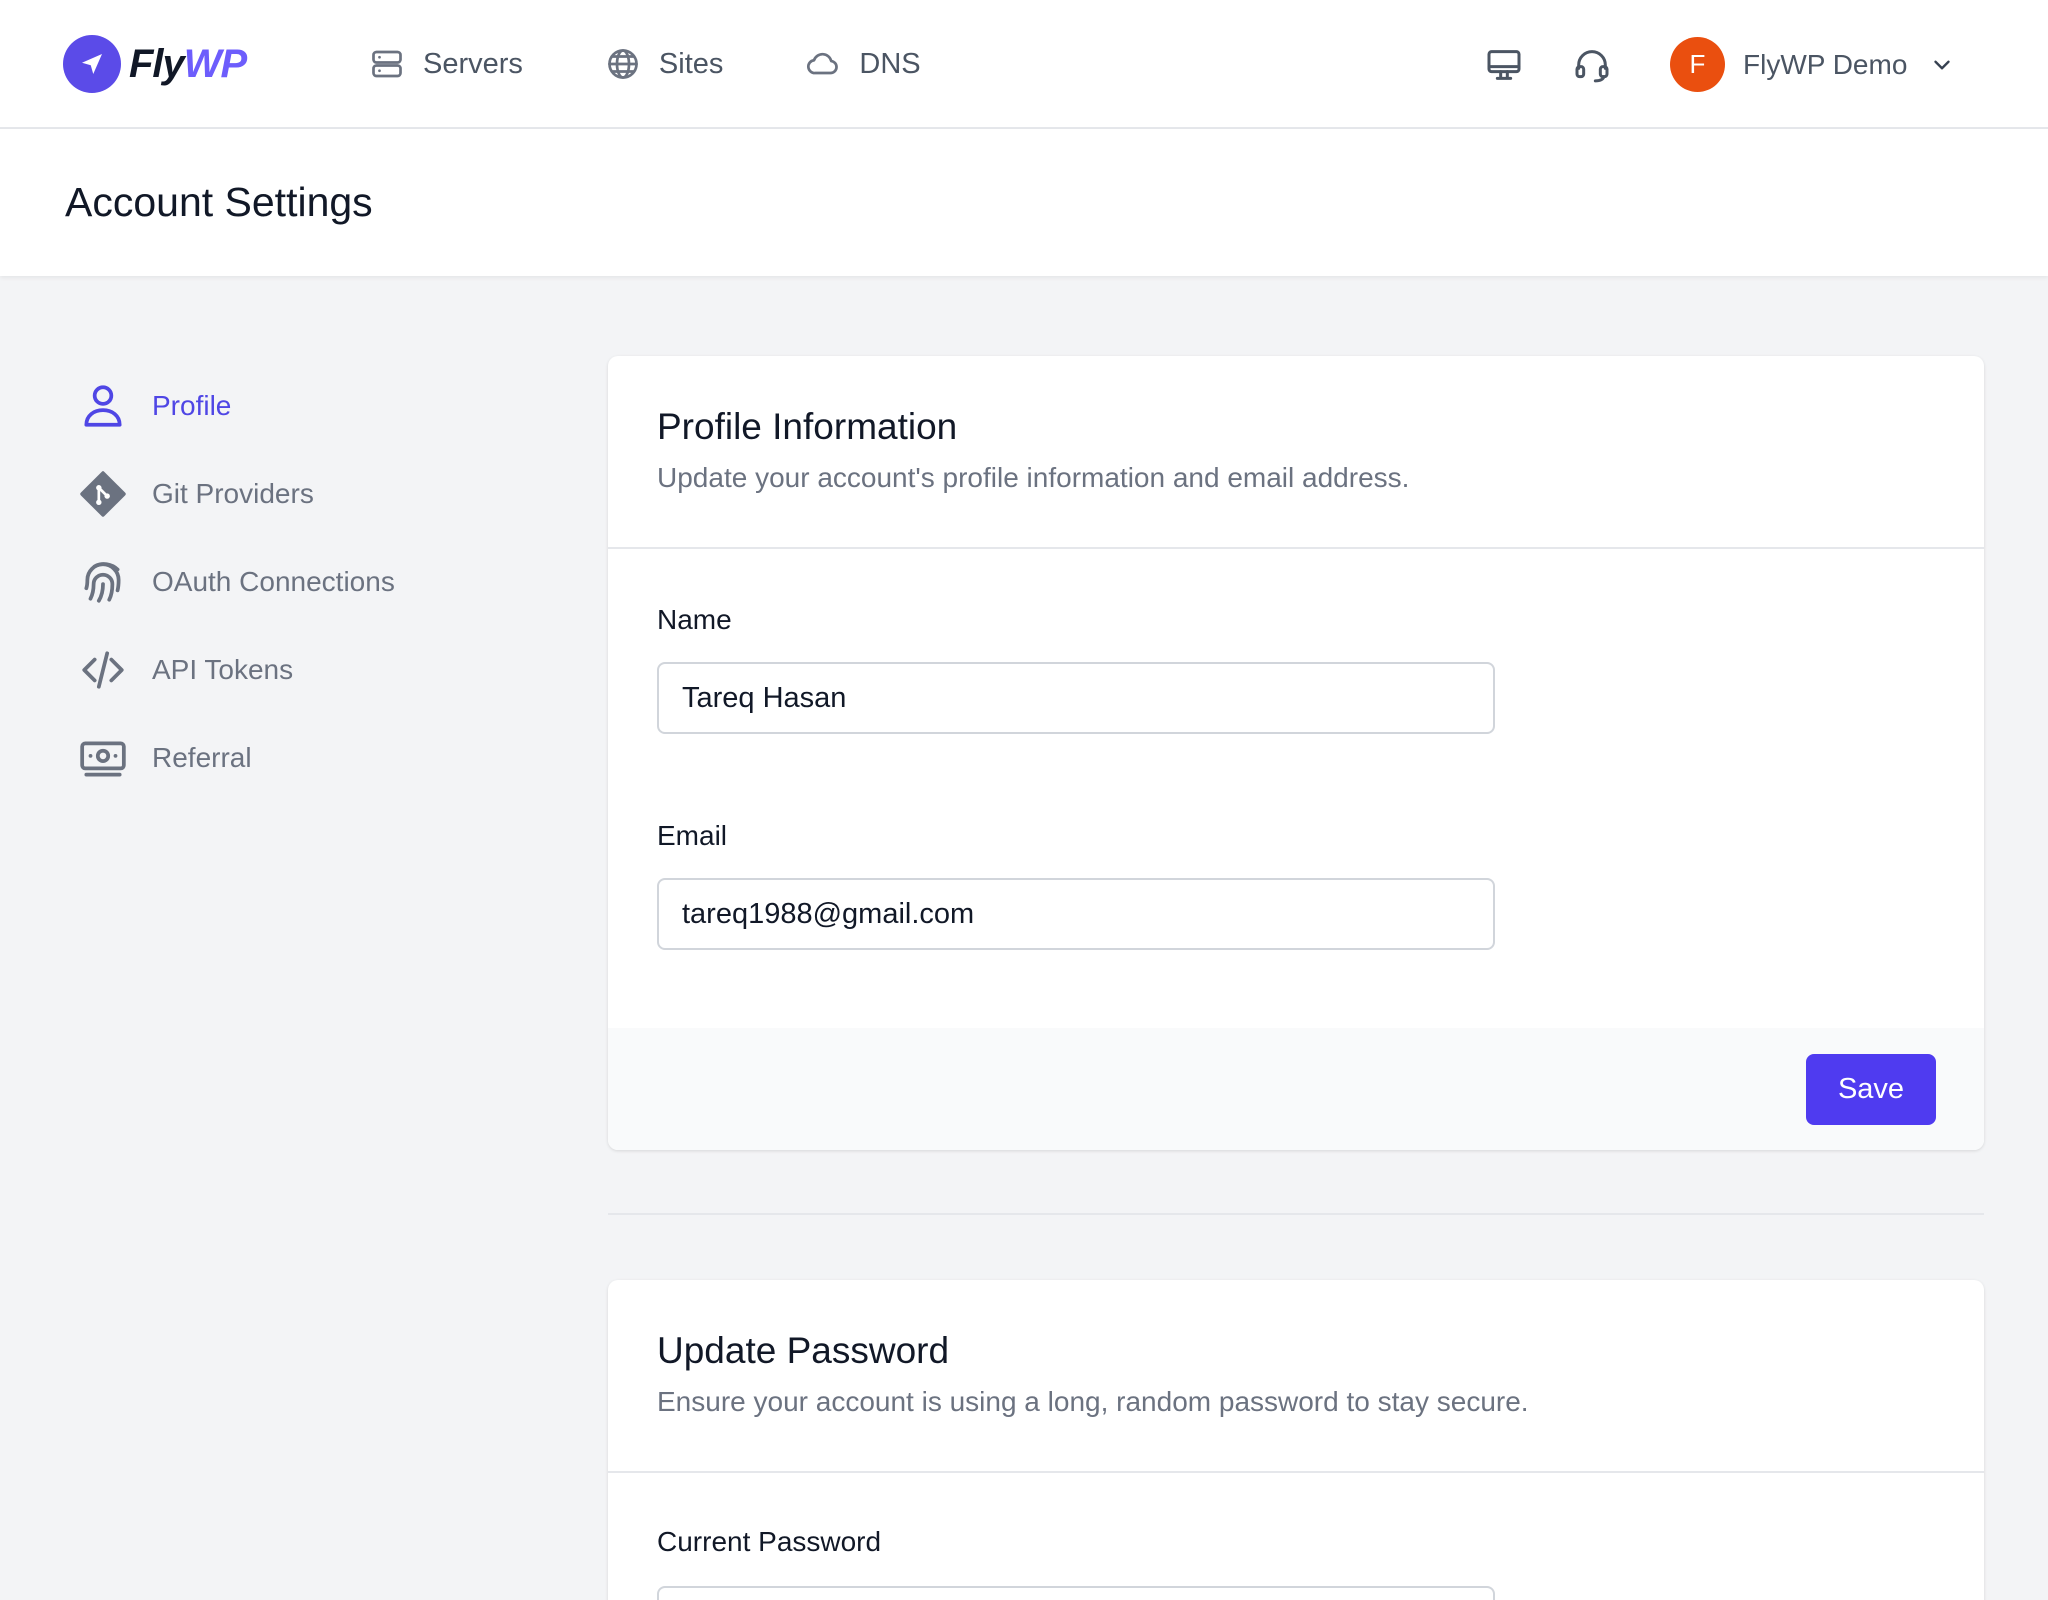 This screenshot has height=1600, width=2048. Describe the element at coordinates (202, 757) in the screenshot. I see `sidebar-item-label: Referral` at that location.